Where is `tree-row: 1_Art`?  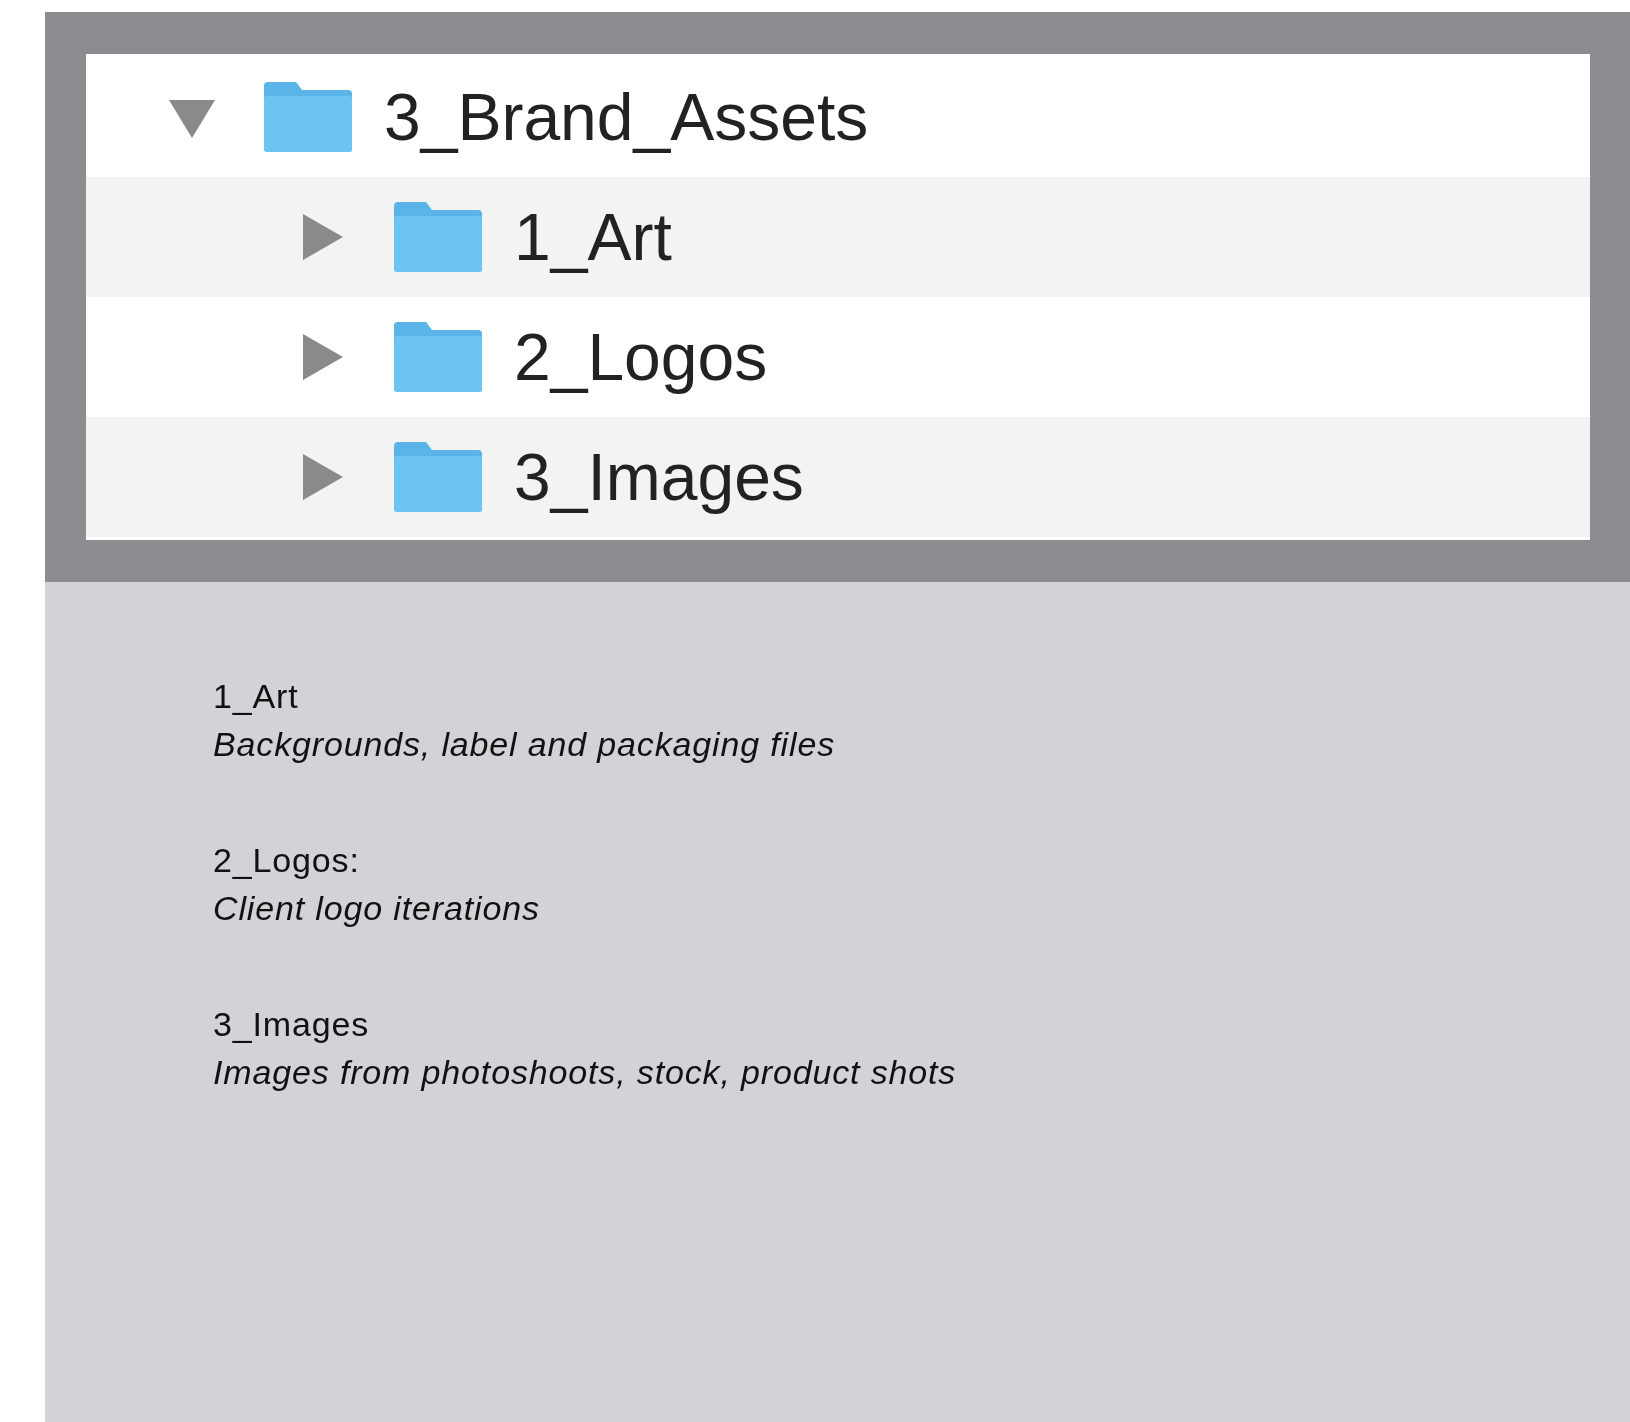
tree-row: 1_Art is located at coordinates (838, 237).